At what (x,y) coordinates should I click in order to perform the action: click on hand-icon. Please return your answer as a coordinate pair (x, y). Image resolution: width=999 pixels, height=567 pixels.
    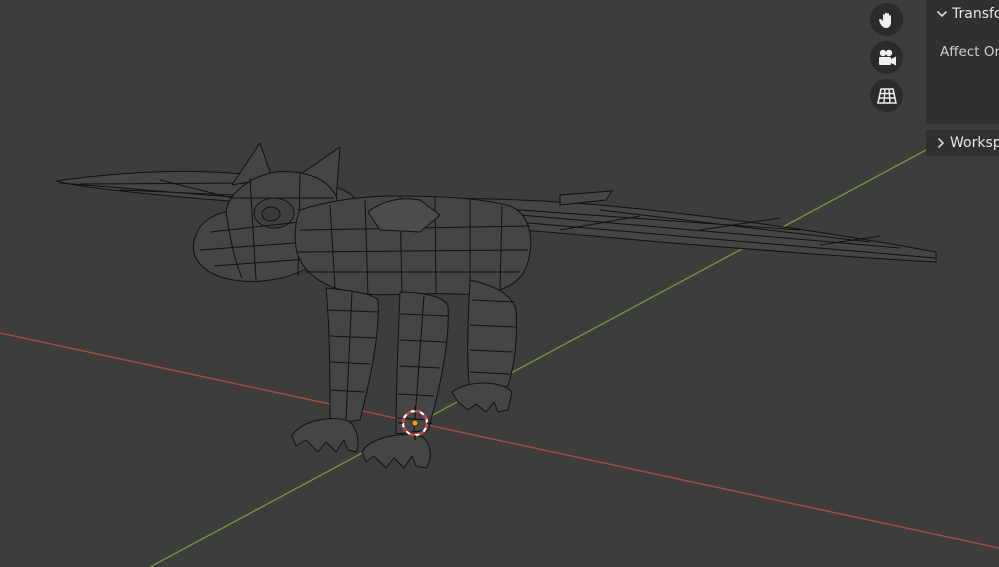
    Looking at the image, I should click on (884, 20).